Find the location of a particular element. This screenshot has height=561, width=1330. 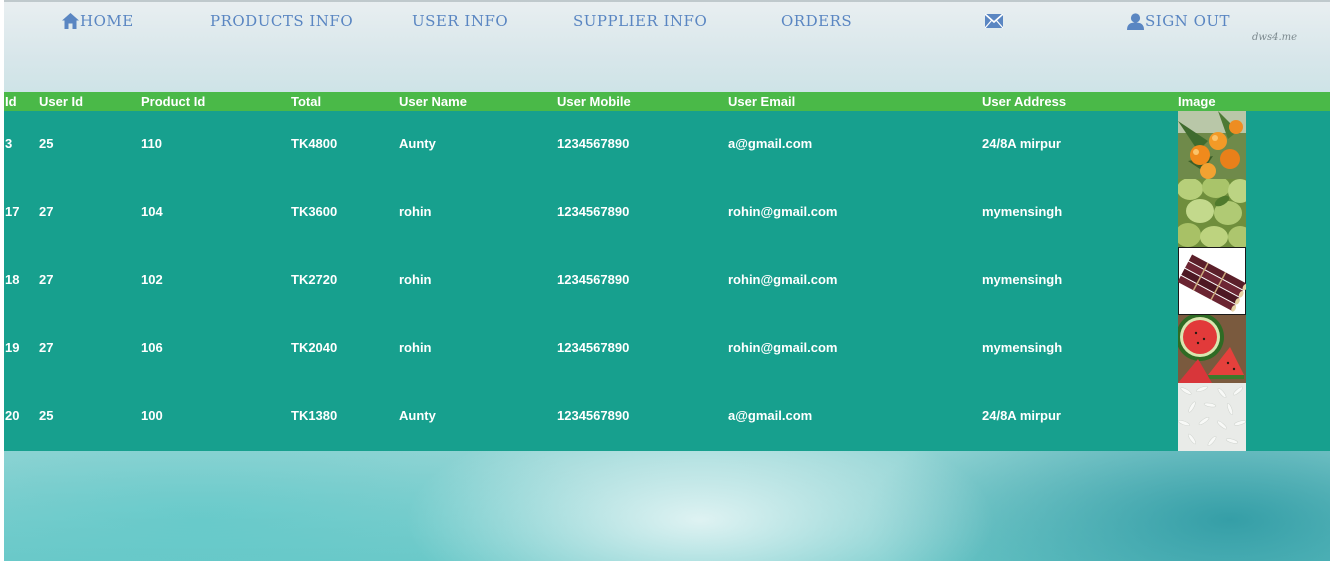

cell-product-id: 104 is located at coordinates (152, 211).